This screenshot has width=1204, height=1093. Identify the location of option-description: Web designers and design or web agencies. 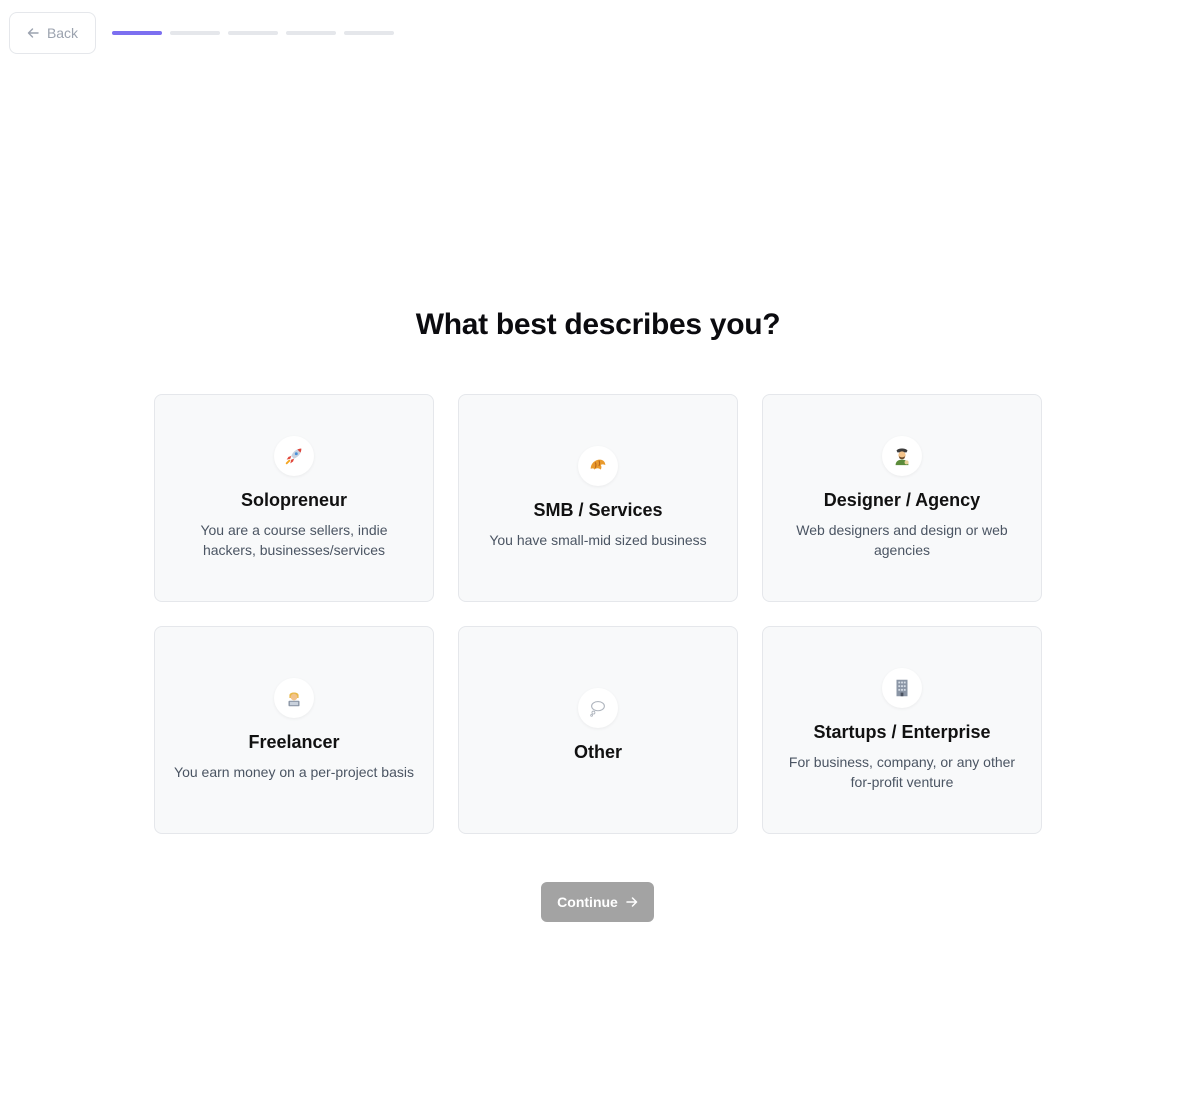
(902, 540).